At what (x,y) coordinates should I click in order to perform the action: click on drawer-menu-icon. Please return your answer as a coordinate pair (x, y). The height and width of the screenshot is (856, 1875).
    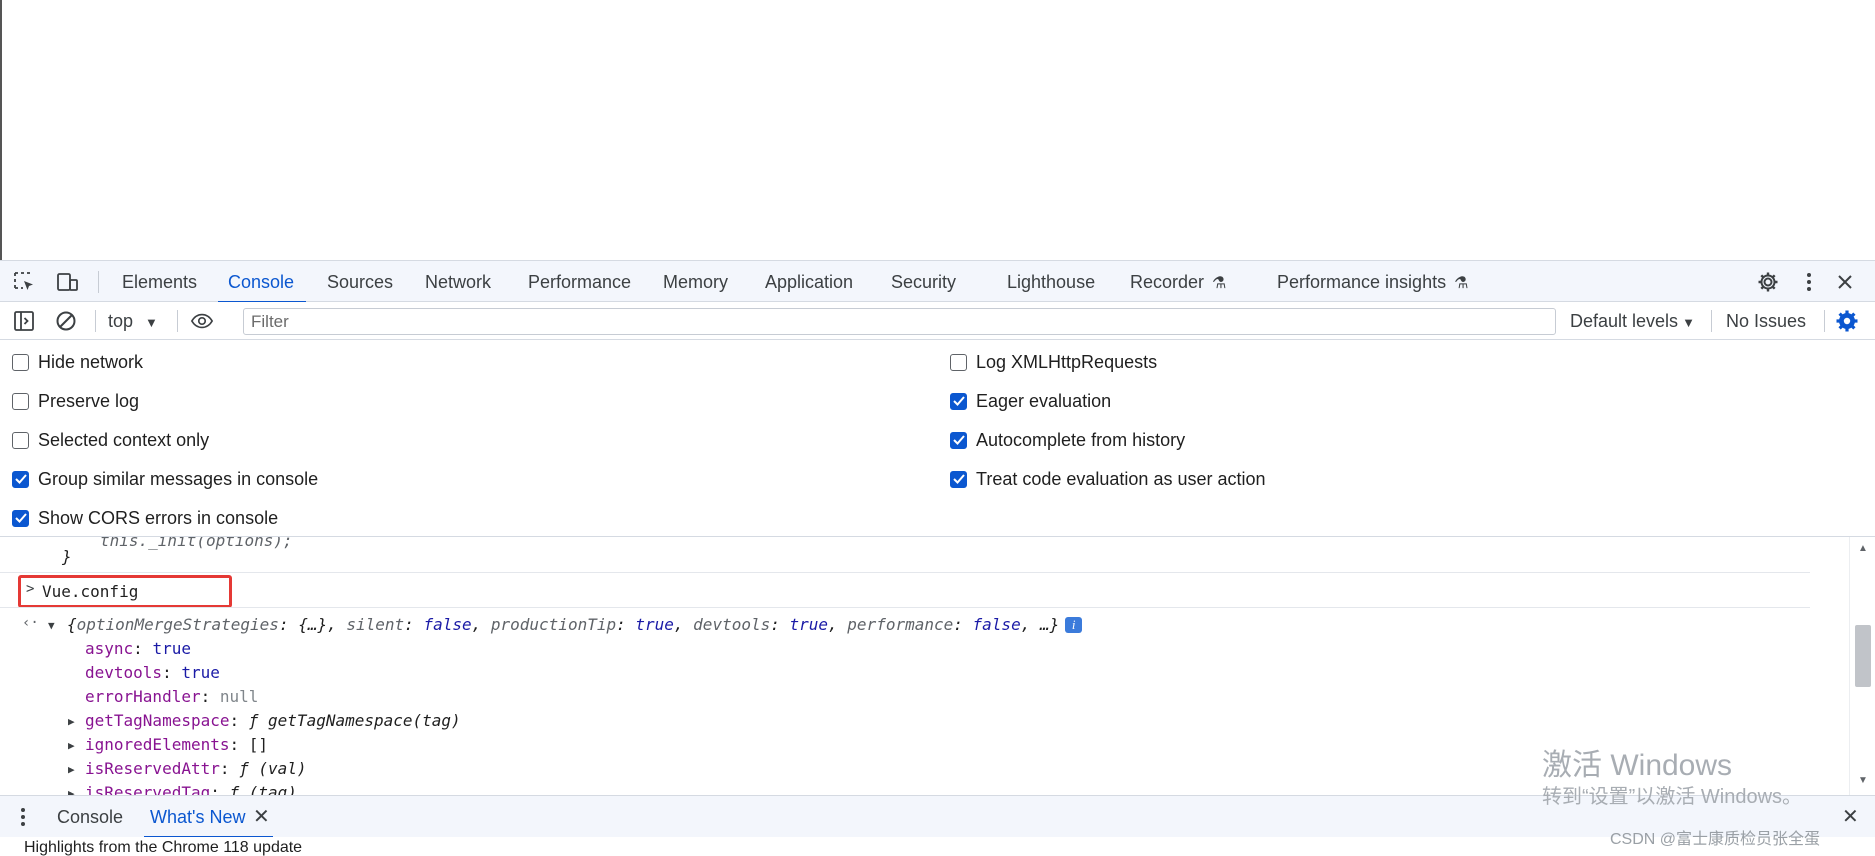
    Looking at the image, I should click on (23, 819).